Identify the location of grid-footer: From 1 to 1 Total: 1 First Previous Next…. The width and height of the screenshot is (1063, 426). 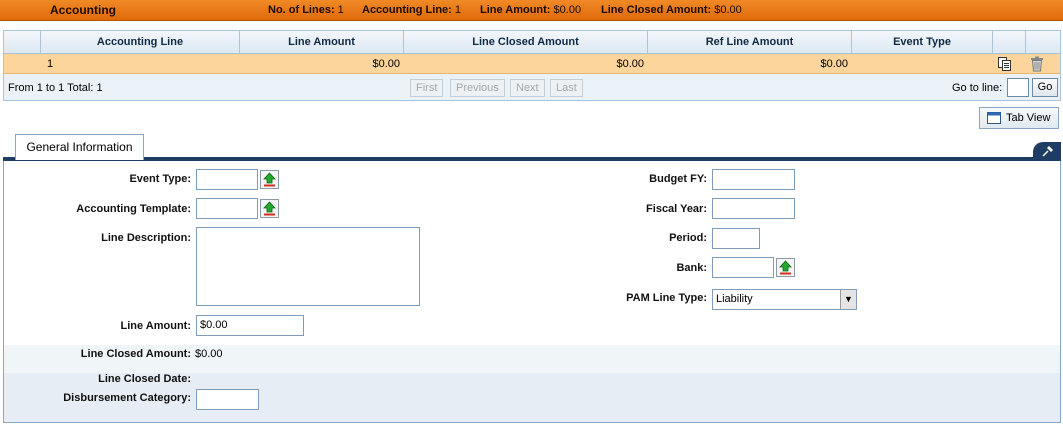
(532, 87).